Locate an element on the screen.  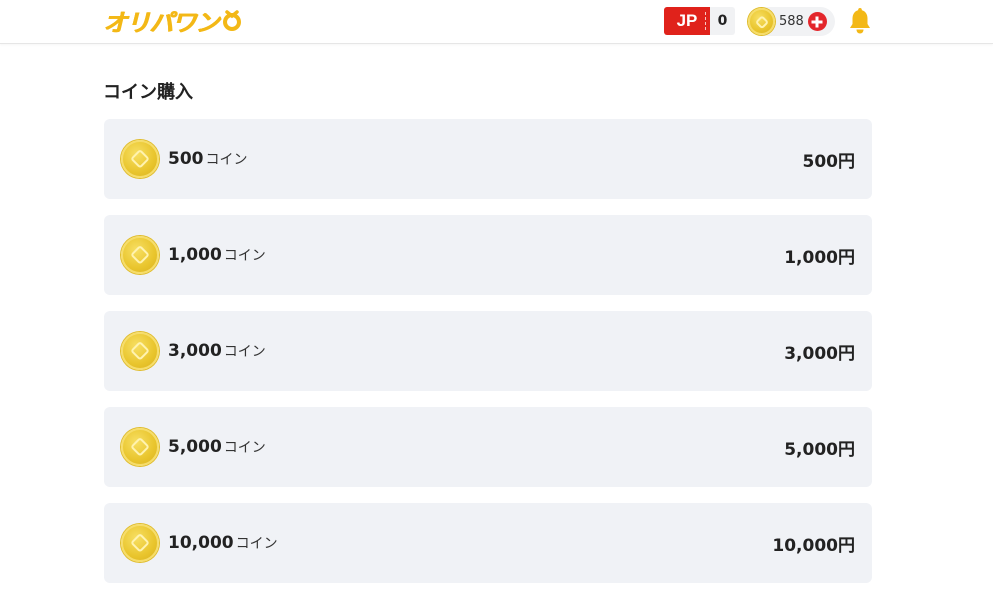
plan-amount: 3,000 コイン is located at coordinates (217, 351).